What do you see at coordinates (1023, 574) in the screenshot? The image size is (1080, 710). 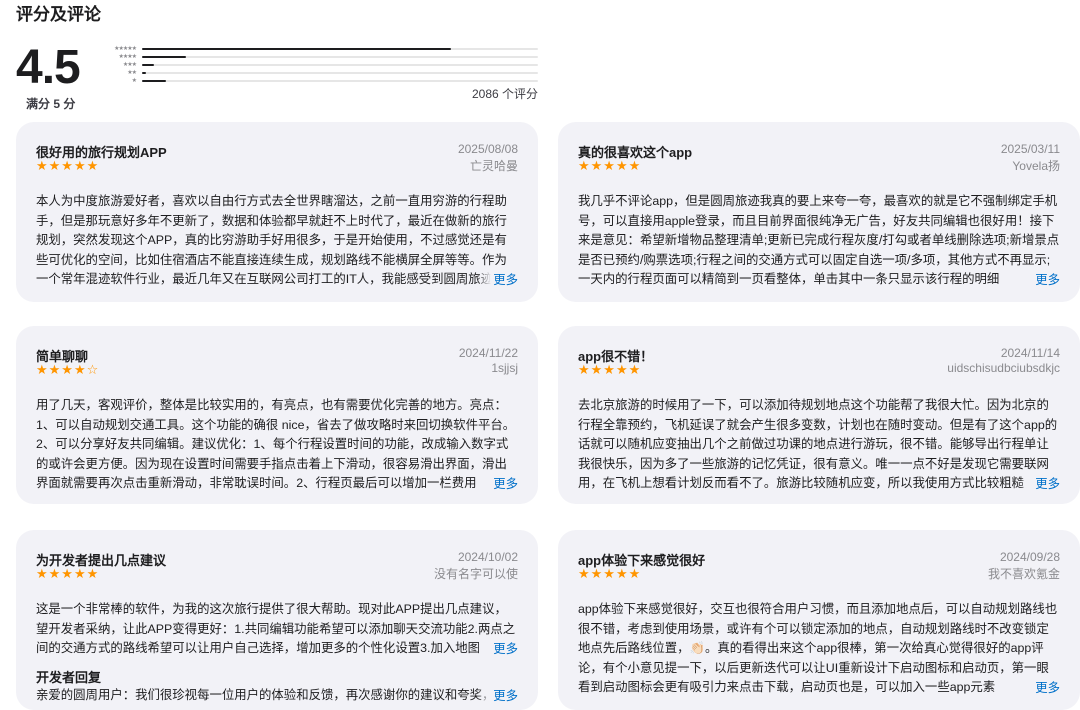 I see `review-author: 我不喜欢氪金` at bounding box center [1023, 574].